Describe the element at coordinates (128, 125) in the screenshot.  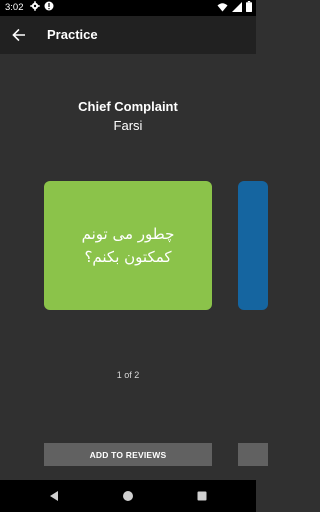
I see `language-subtitle: Farsi` at that location.